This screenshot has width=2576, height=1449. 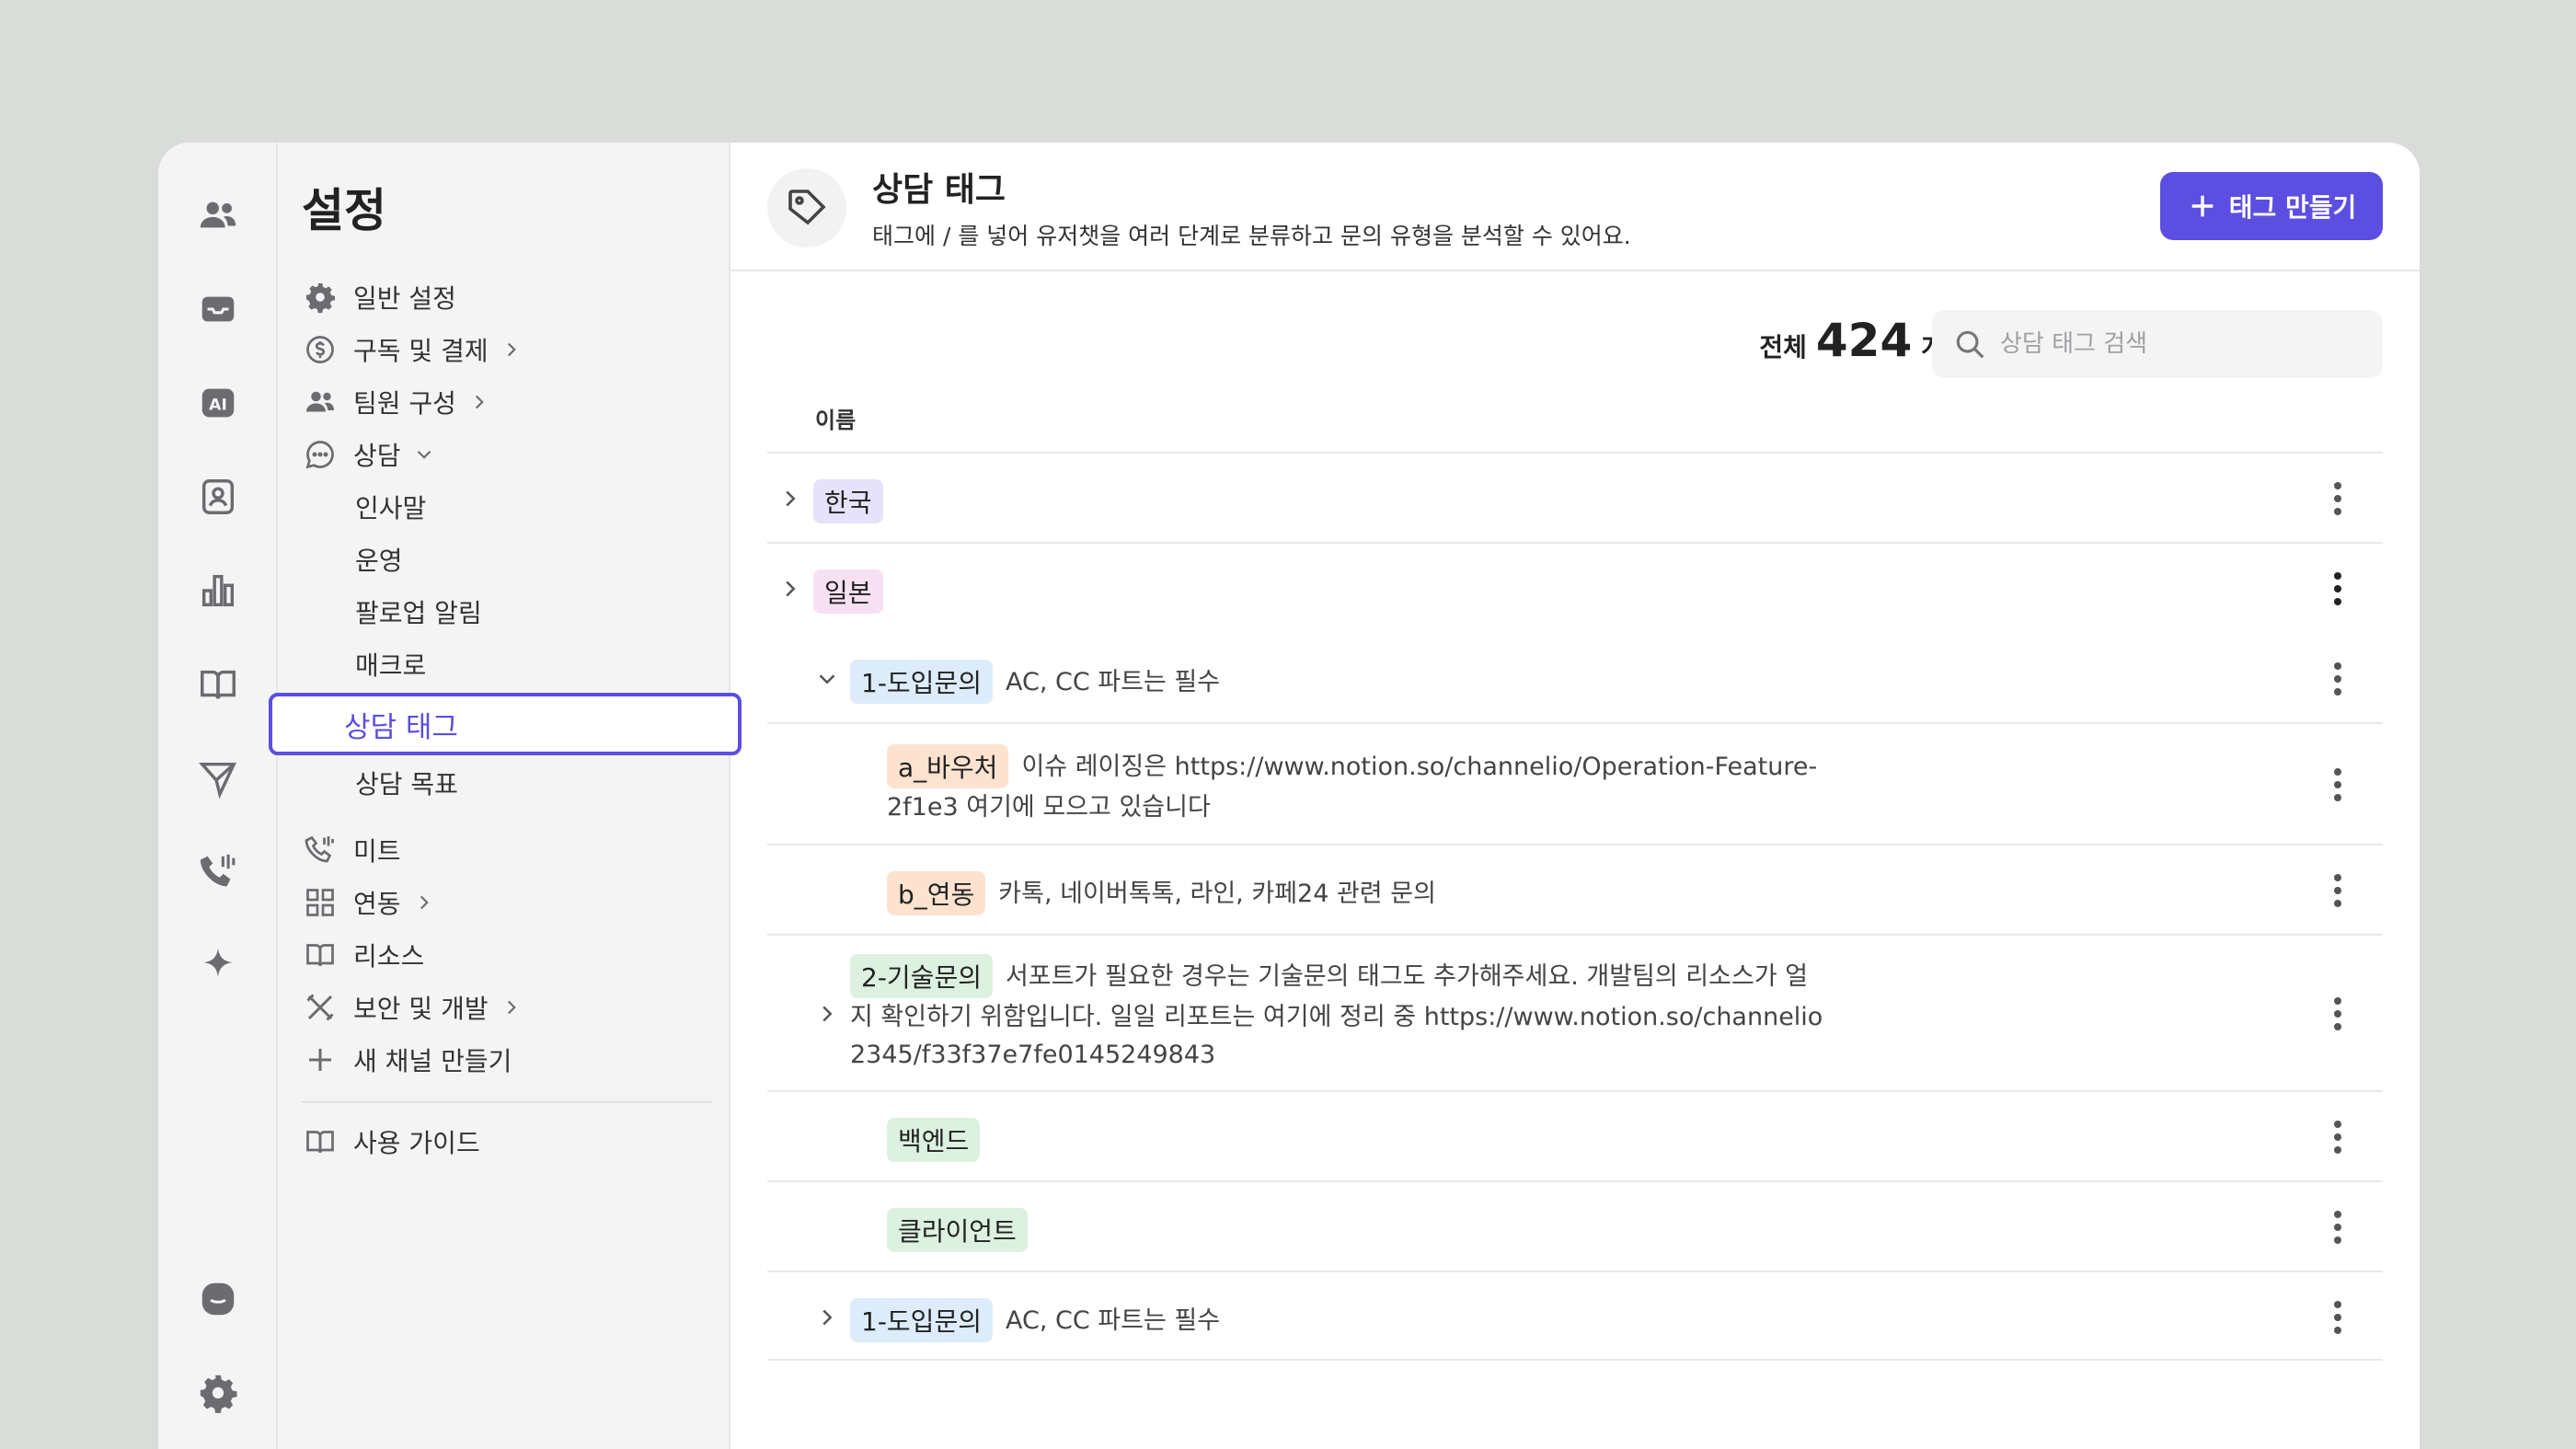 I want to click on svg-text: AI, so click(x=218, y=406).